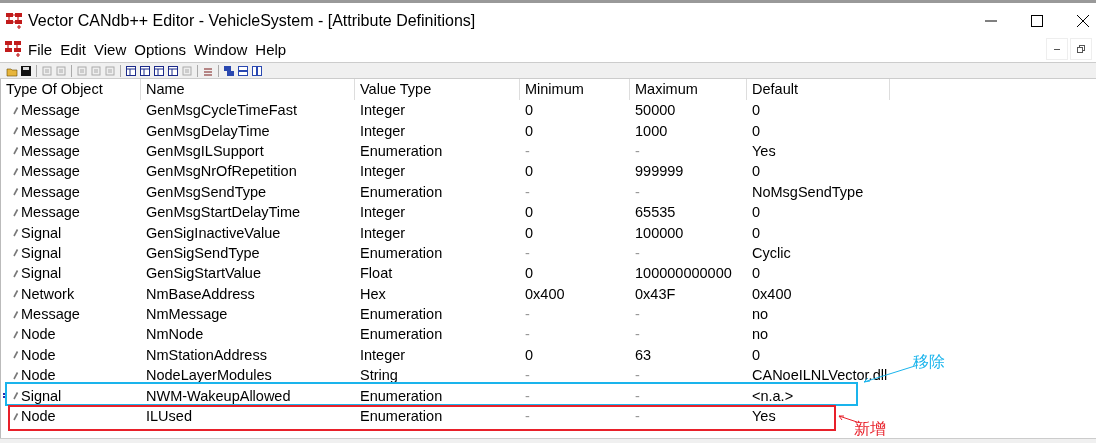 This screenshot has height=443, width=1096. I want to click on tile-vertical-icon, so click(257, 70).